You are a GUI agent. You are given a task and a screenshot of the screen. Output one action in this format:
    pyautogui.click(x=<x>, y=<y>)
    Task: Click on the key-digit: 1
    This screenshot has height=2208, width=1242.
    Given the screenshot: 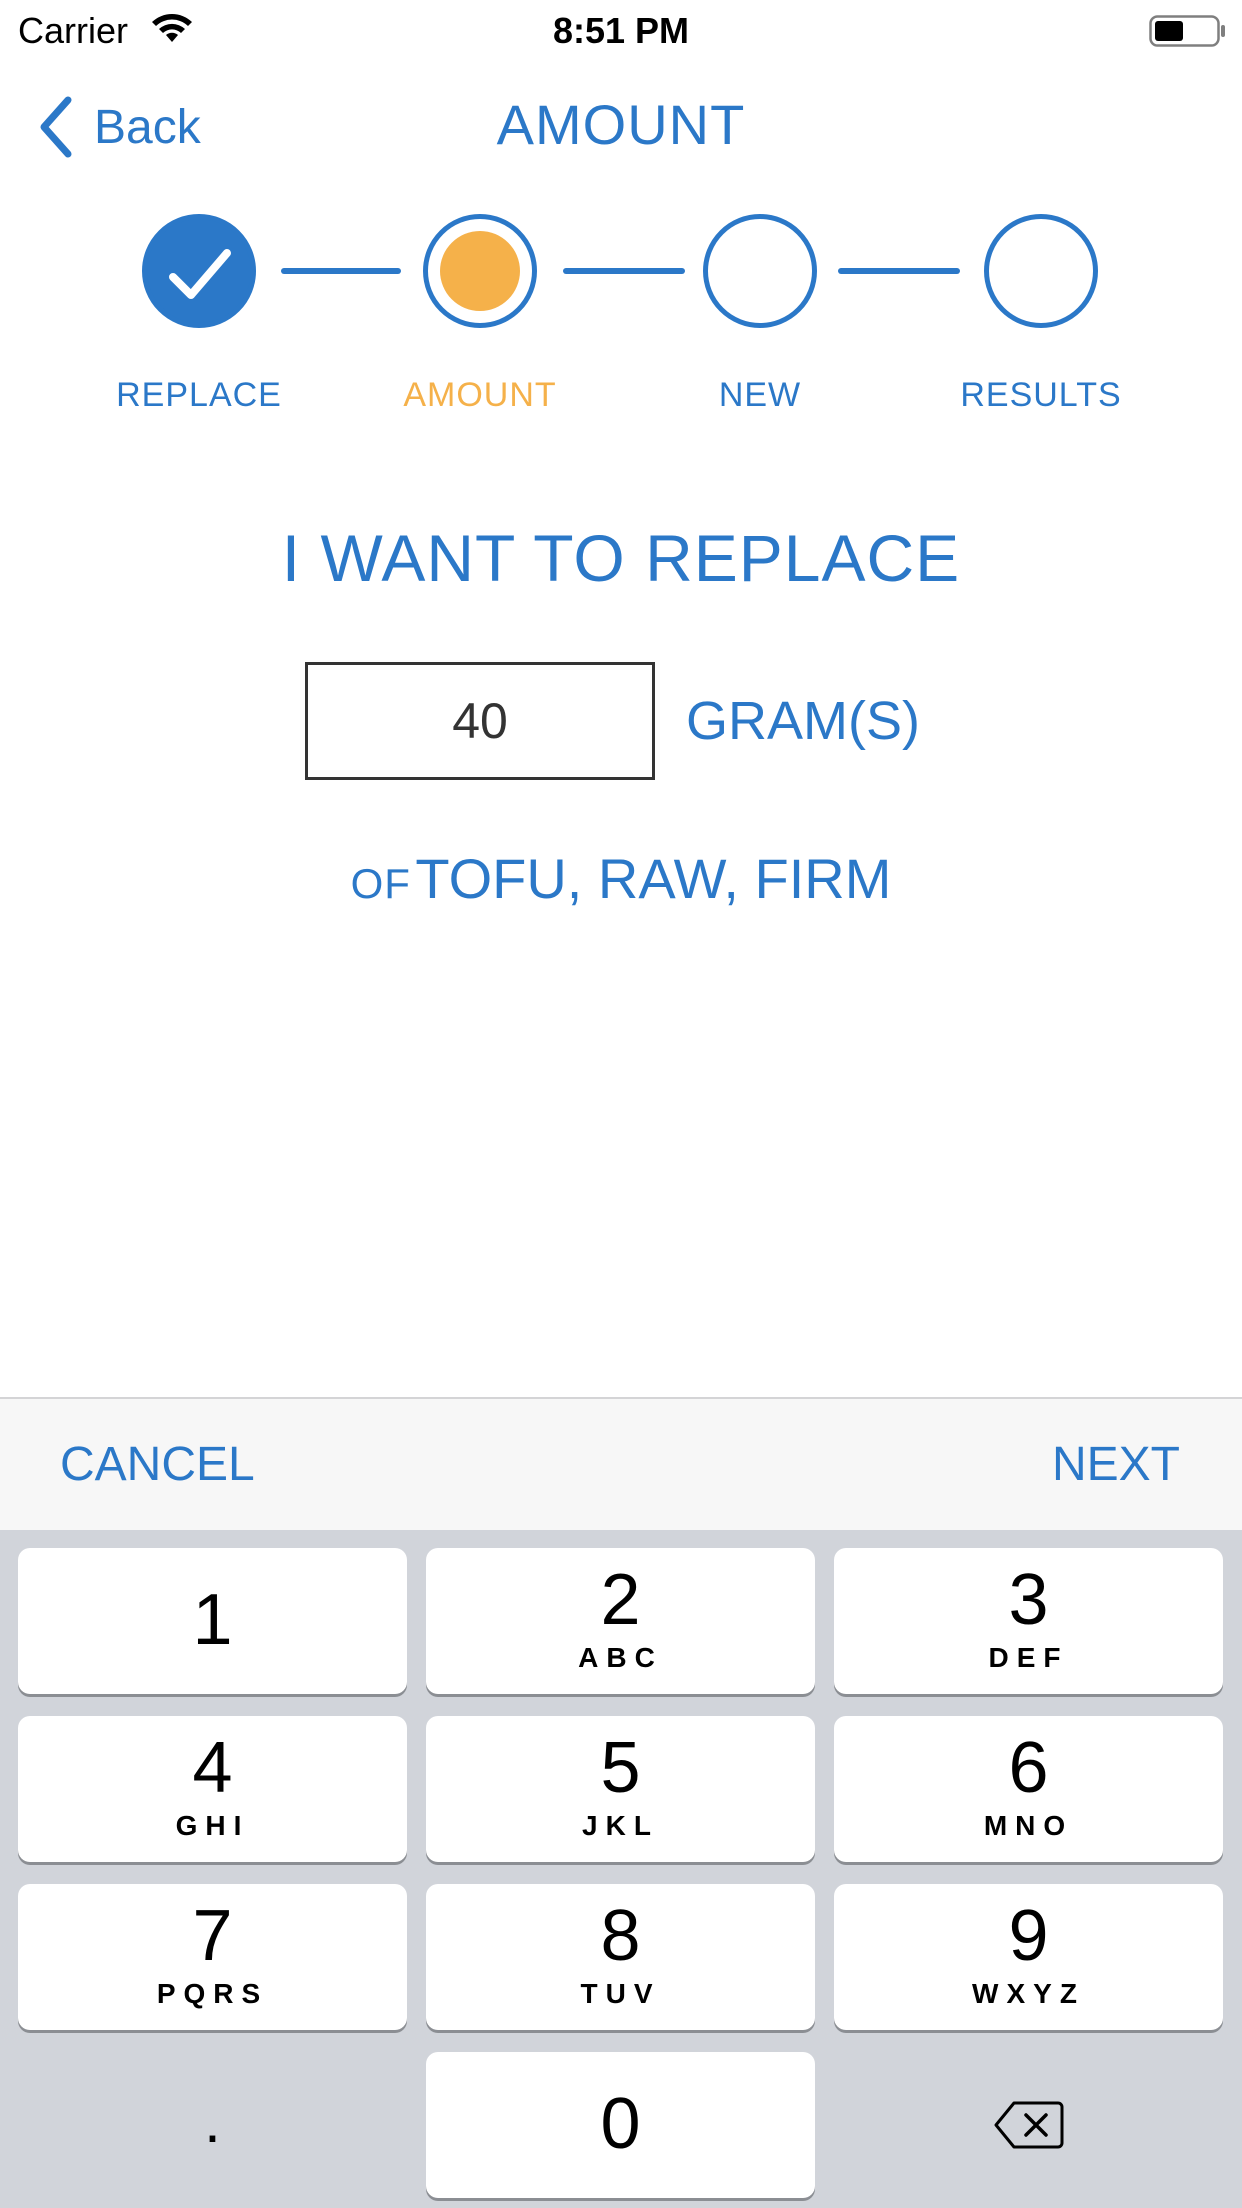 What is the action you would take?
    pyautogui.click(x=212, y=1620)
    